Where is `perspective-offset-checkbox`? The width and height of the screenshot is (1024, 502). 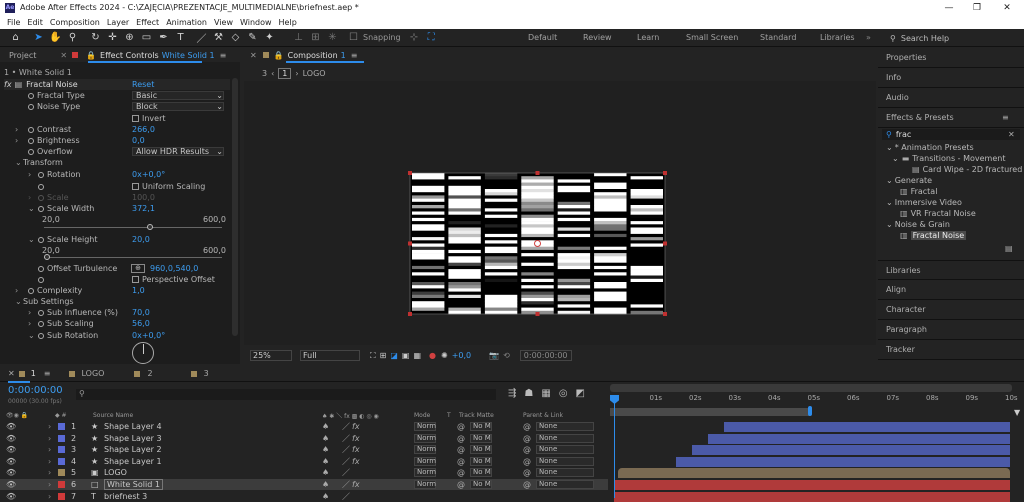
perspective-offset-checkbox is located at coordinates (135, 279).